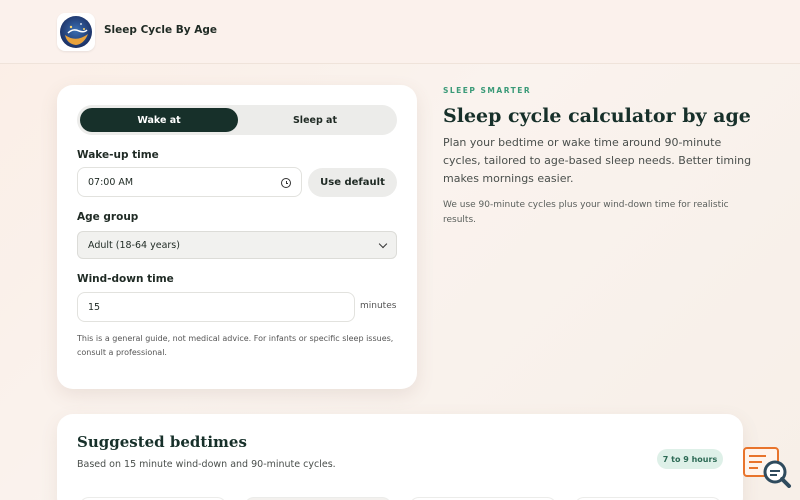 This screenshot has height=500, width=800. Describe the element at coordinates (134, 245) in the screenshot. I see `age-group-value: Adult (18-64 years)` at that location.